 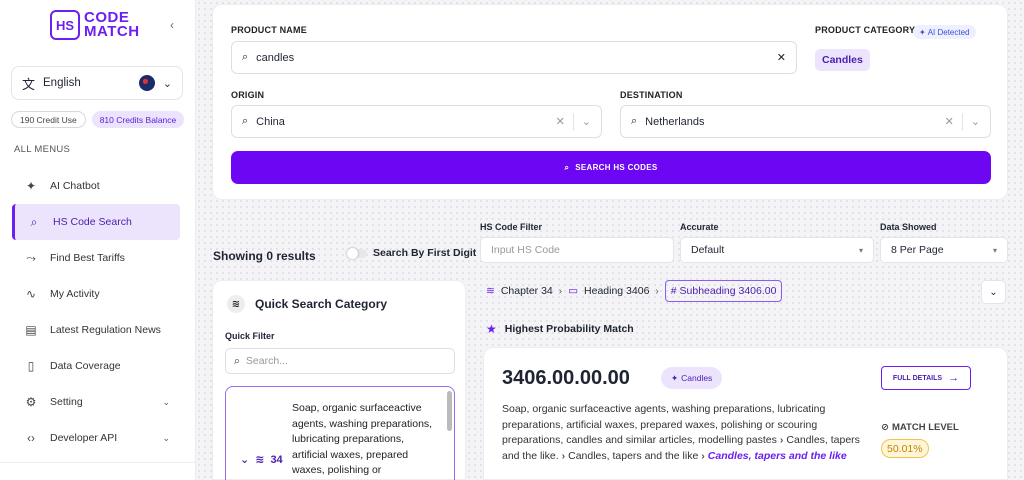 I want to click on highest-match-heading: ★ Highest Probability Match, so click(x=560, y=329).